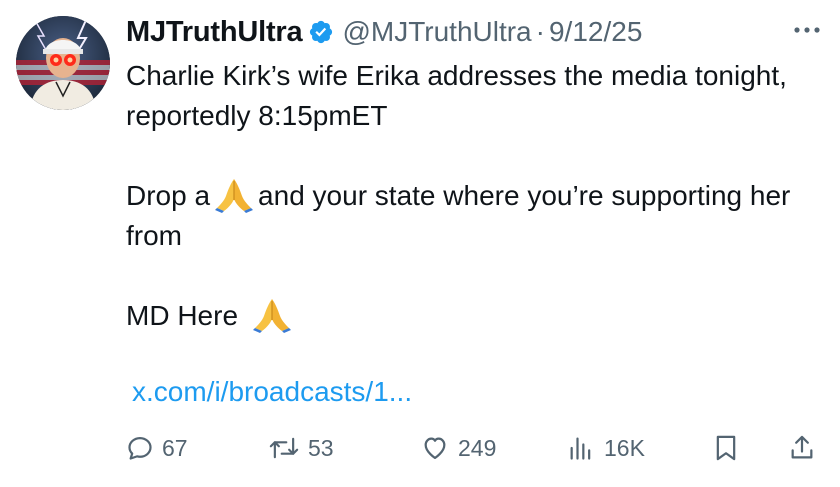 The image size is (840, 487). I want to click on share-icon, so click(802, 448).